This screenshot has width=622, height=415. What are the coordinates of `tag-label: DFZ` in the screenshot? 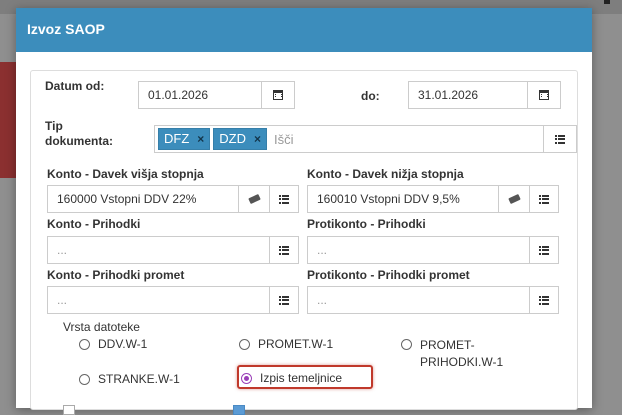 It's located at (177, 138).